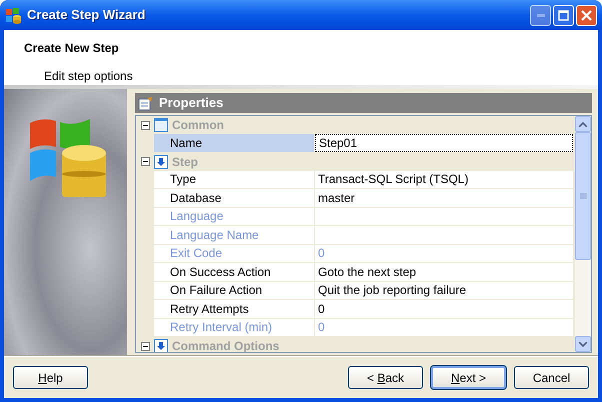 The height and width of the screenshot is (402, 602). Describe the element at coordinates (185, 162) in the screenshot. I see `category-label: Step` at that location.